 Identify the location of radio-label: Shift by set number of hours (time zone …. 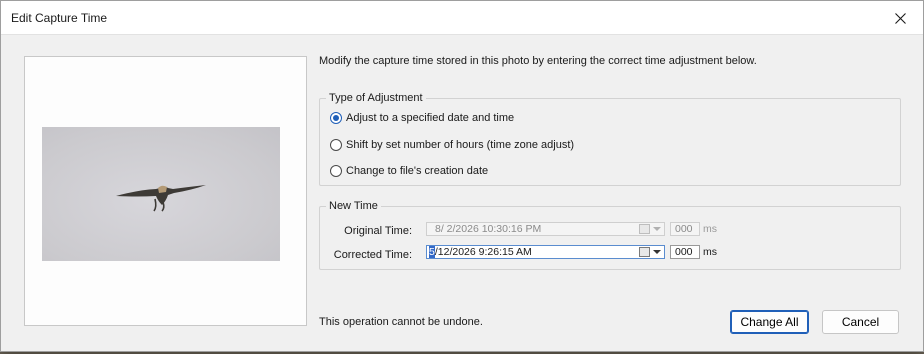
(460, 145).